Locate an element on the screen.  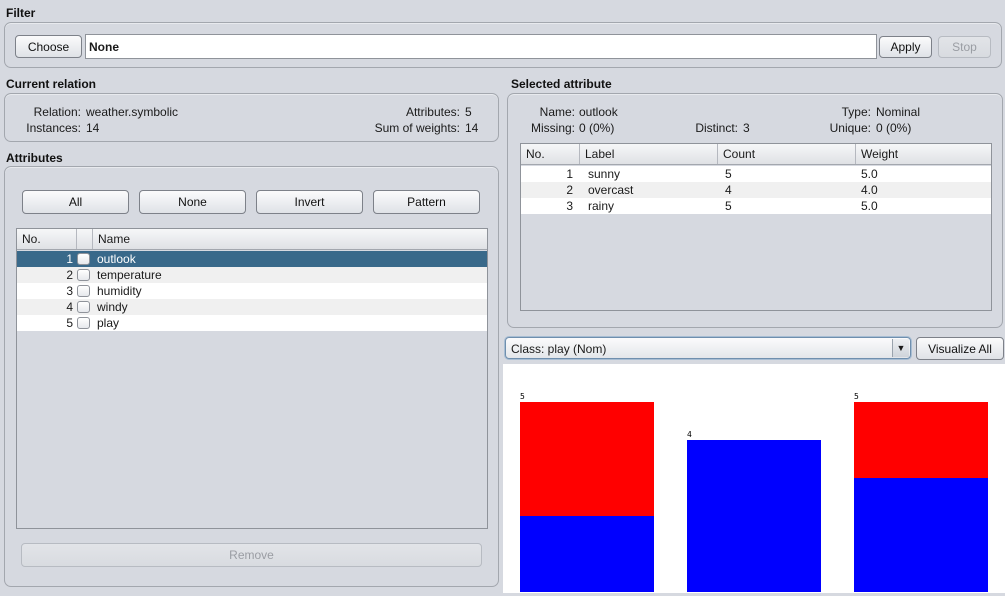
unique-value: 0 (0%) is located at coordinates (894, 128).